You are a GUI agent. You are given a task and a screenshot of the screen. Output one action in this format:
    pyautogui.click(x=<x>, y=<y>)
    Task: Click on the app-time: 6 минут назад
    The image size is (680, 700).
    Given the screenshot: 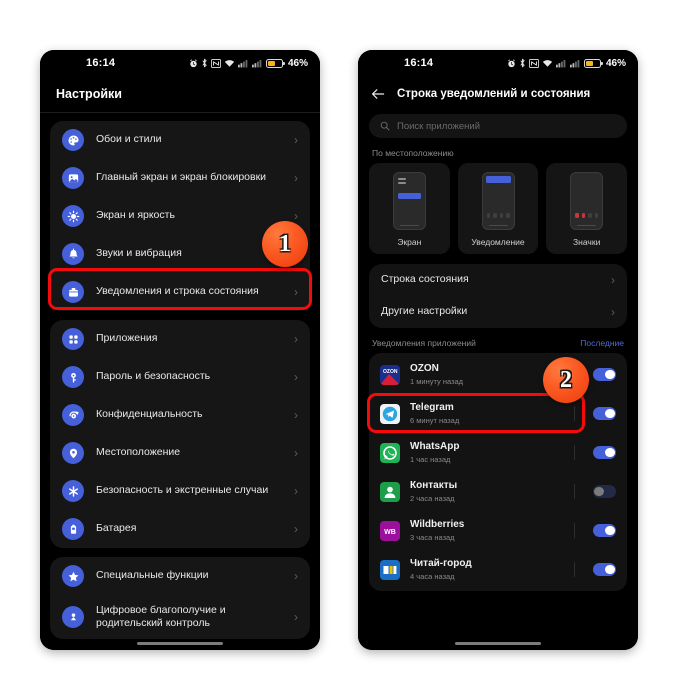 What is the action you would take?
    pyautogui.click(x=435, y=420)
    